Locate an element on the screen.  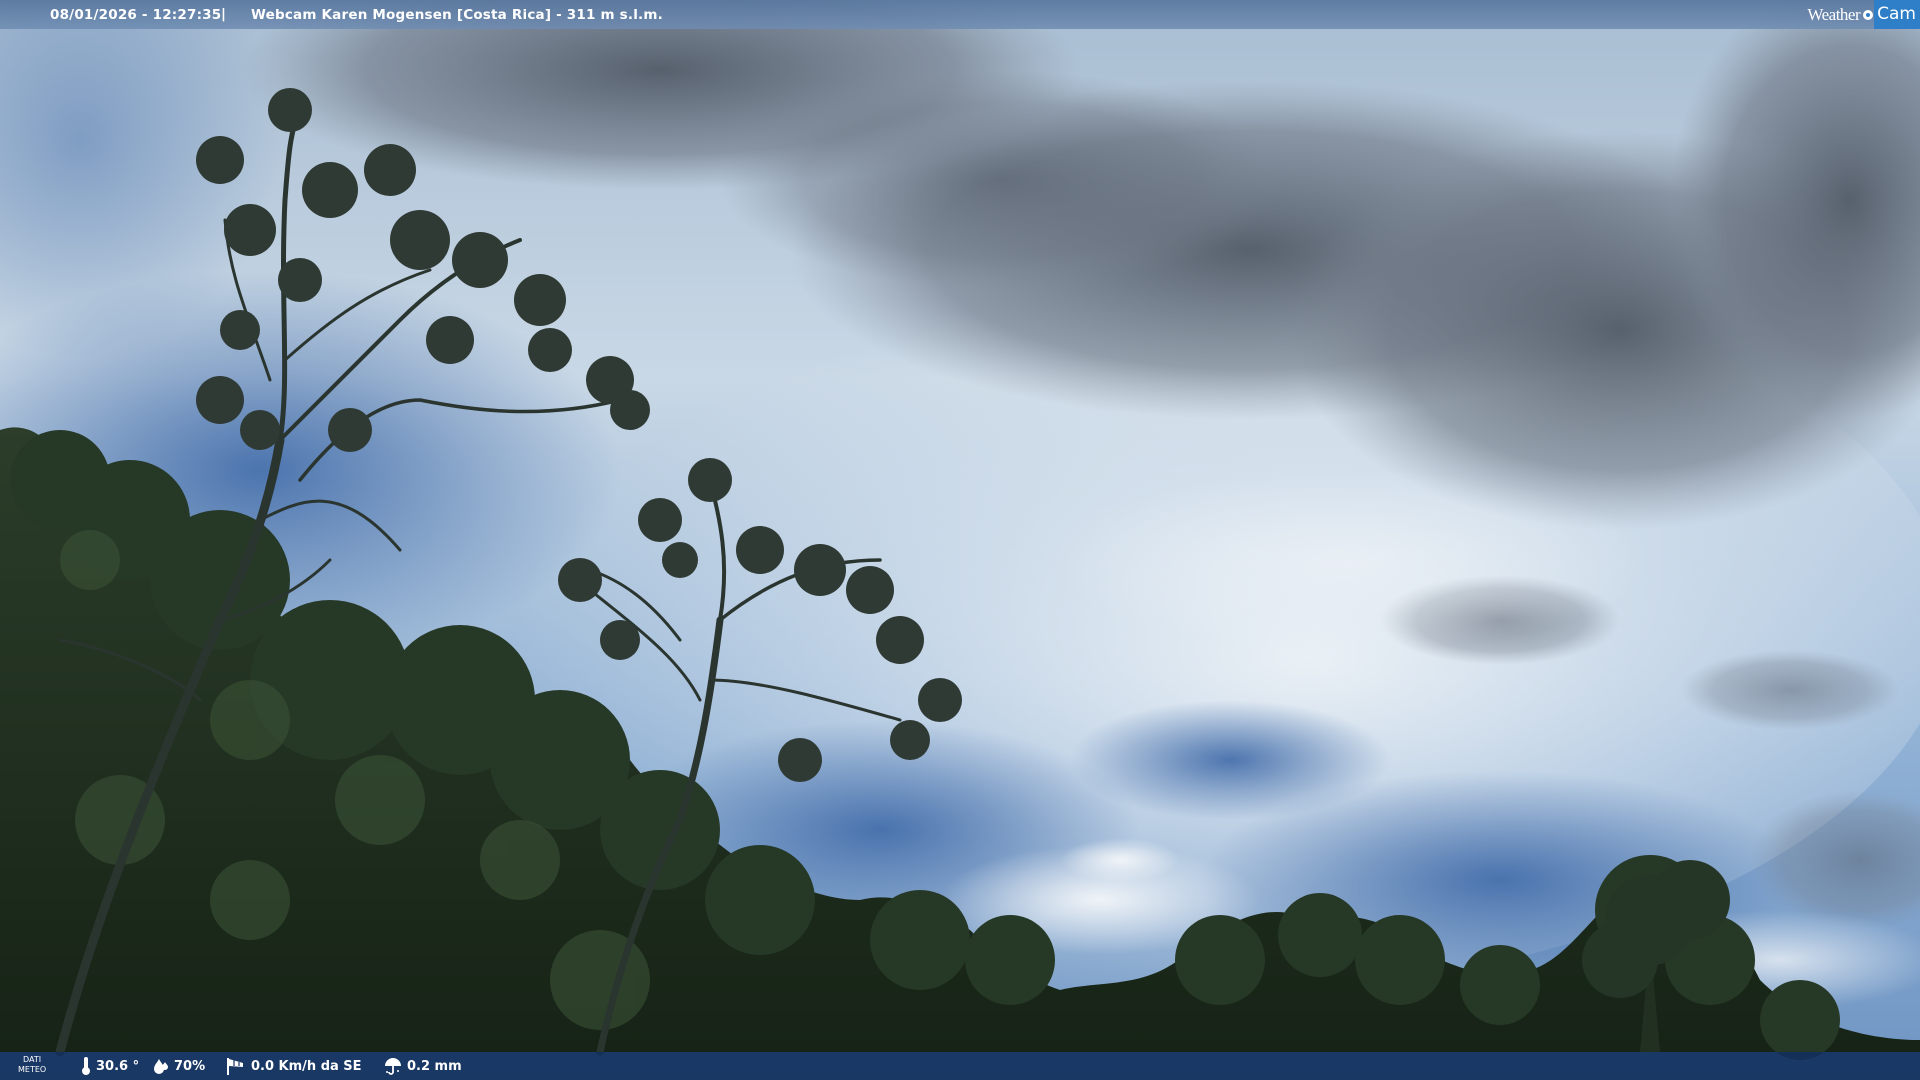
humidity-value: 70% is located at coordinates (190, 1066).